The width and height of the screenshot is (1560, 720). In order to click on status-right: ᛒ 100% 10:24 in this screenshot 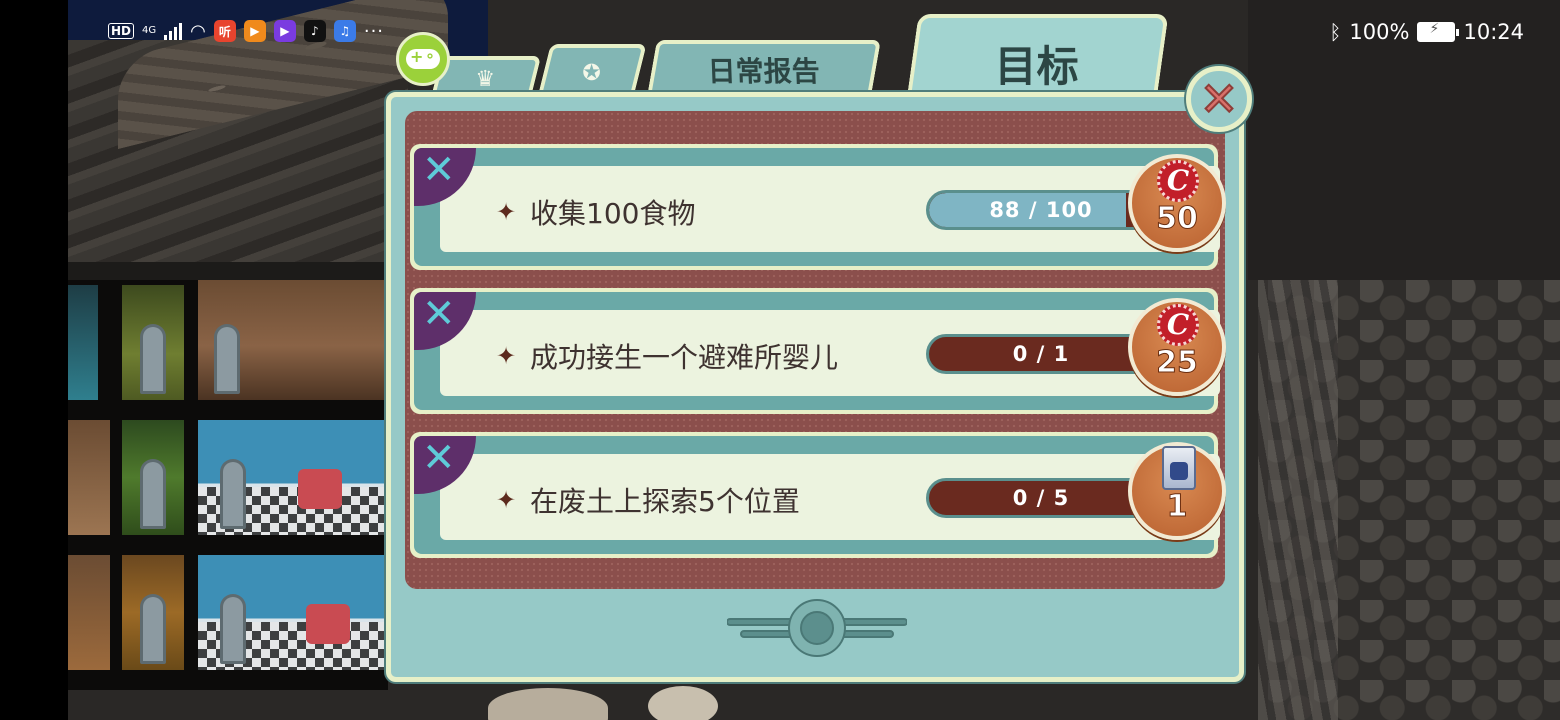, I will do `click(1426, 32)`.